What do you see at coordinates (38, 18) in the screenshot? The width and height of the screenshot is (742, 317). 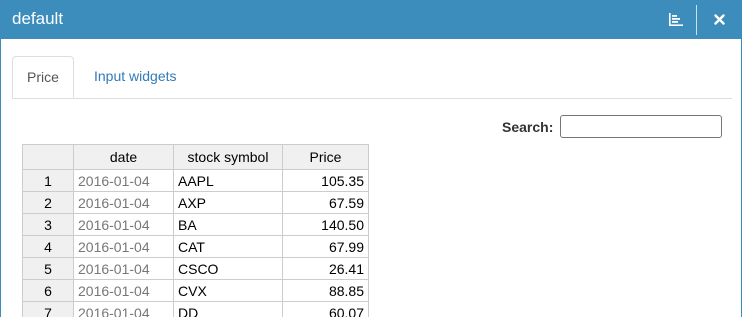 I see `window-title: default` at bounding box center [38, 18].